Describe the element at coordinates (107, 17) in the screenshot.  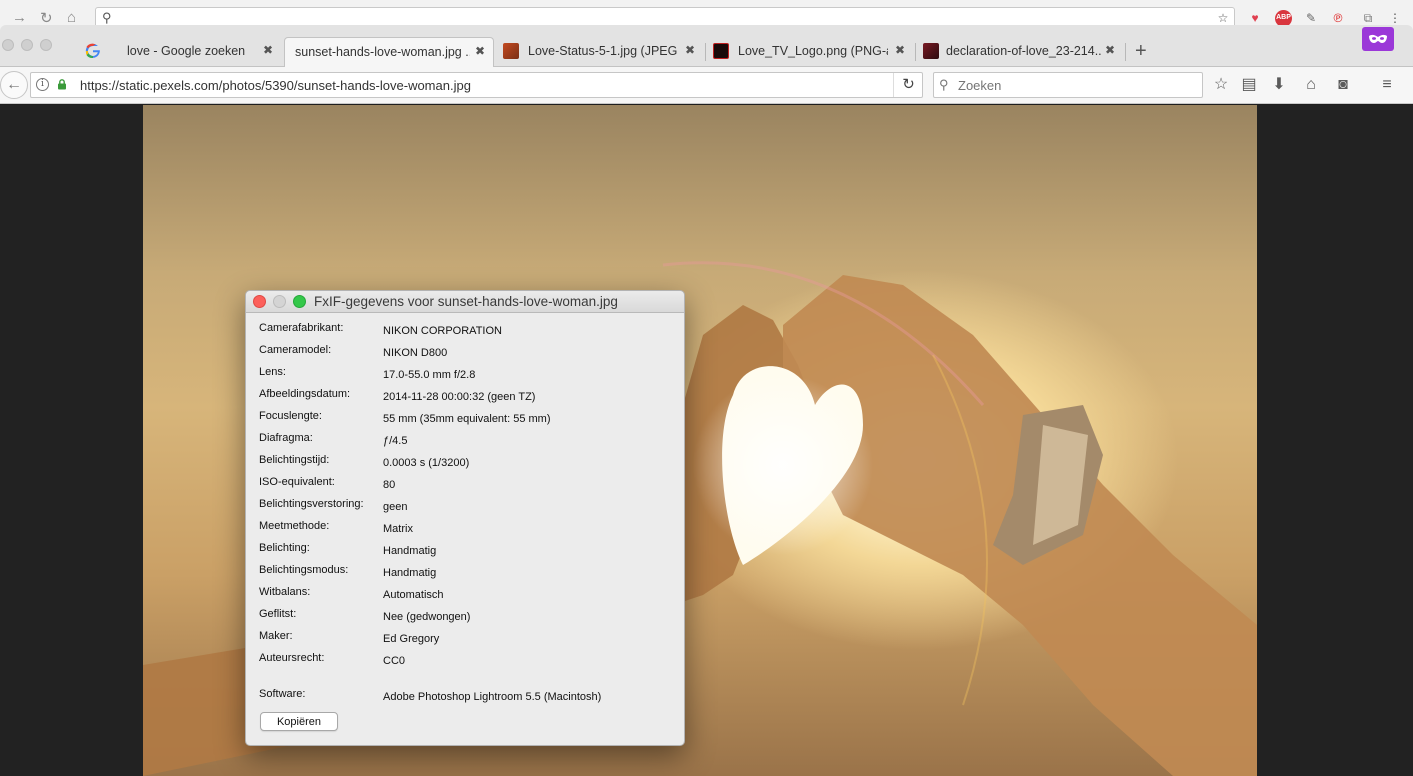
I see `bg-search-icon: ⚲` at that location.